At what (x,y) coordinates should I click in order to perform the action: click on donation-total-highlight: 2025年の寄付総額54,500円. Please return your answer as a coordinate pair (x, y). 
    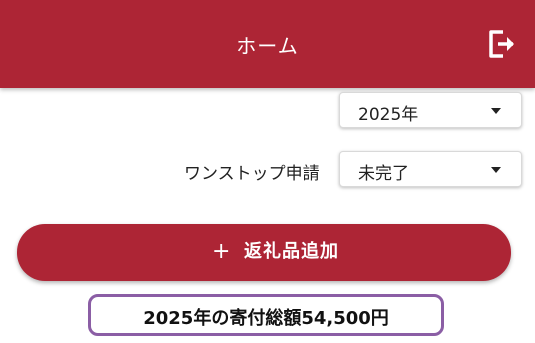
    Looking at the image, I should click on (266, 315).